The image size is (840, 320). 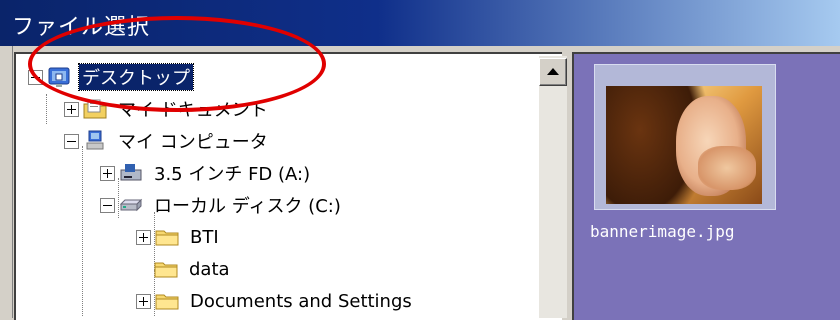 I want to click on tree-item-local-disk: ローカル ディスク (C:), so click(x=222, y=205).